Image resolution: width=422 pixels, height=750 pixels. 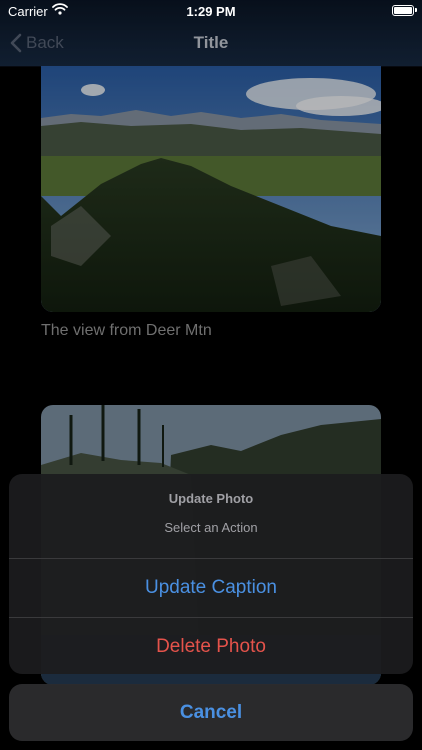 I want to click on status-bar: Carrier 1:29 PM, so click(x=211, y=12).